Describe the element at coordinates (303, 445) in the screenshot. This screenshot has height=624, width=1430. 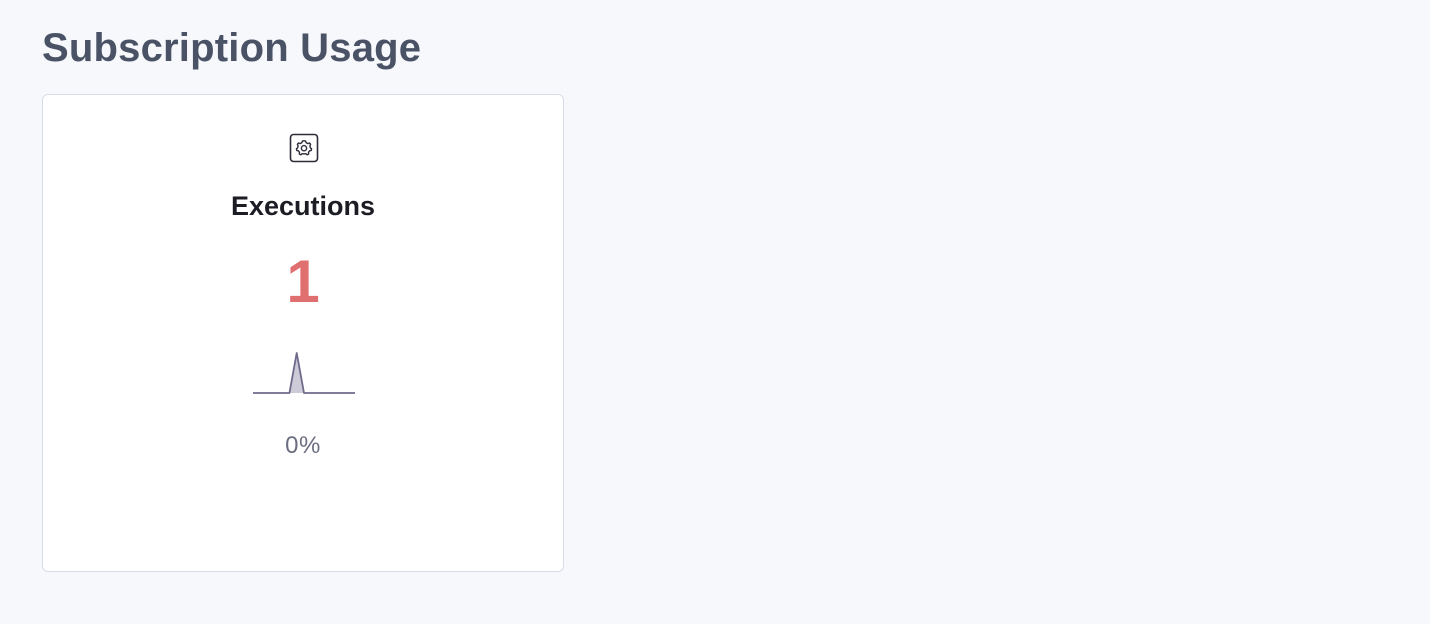
I see `usage-percent: 0%` at that location.